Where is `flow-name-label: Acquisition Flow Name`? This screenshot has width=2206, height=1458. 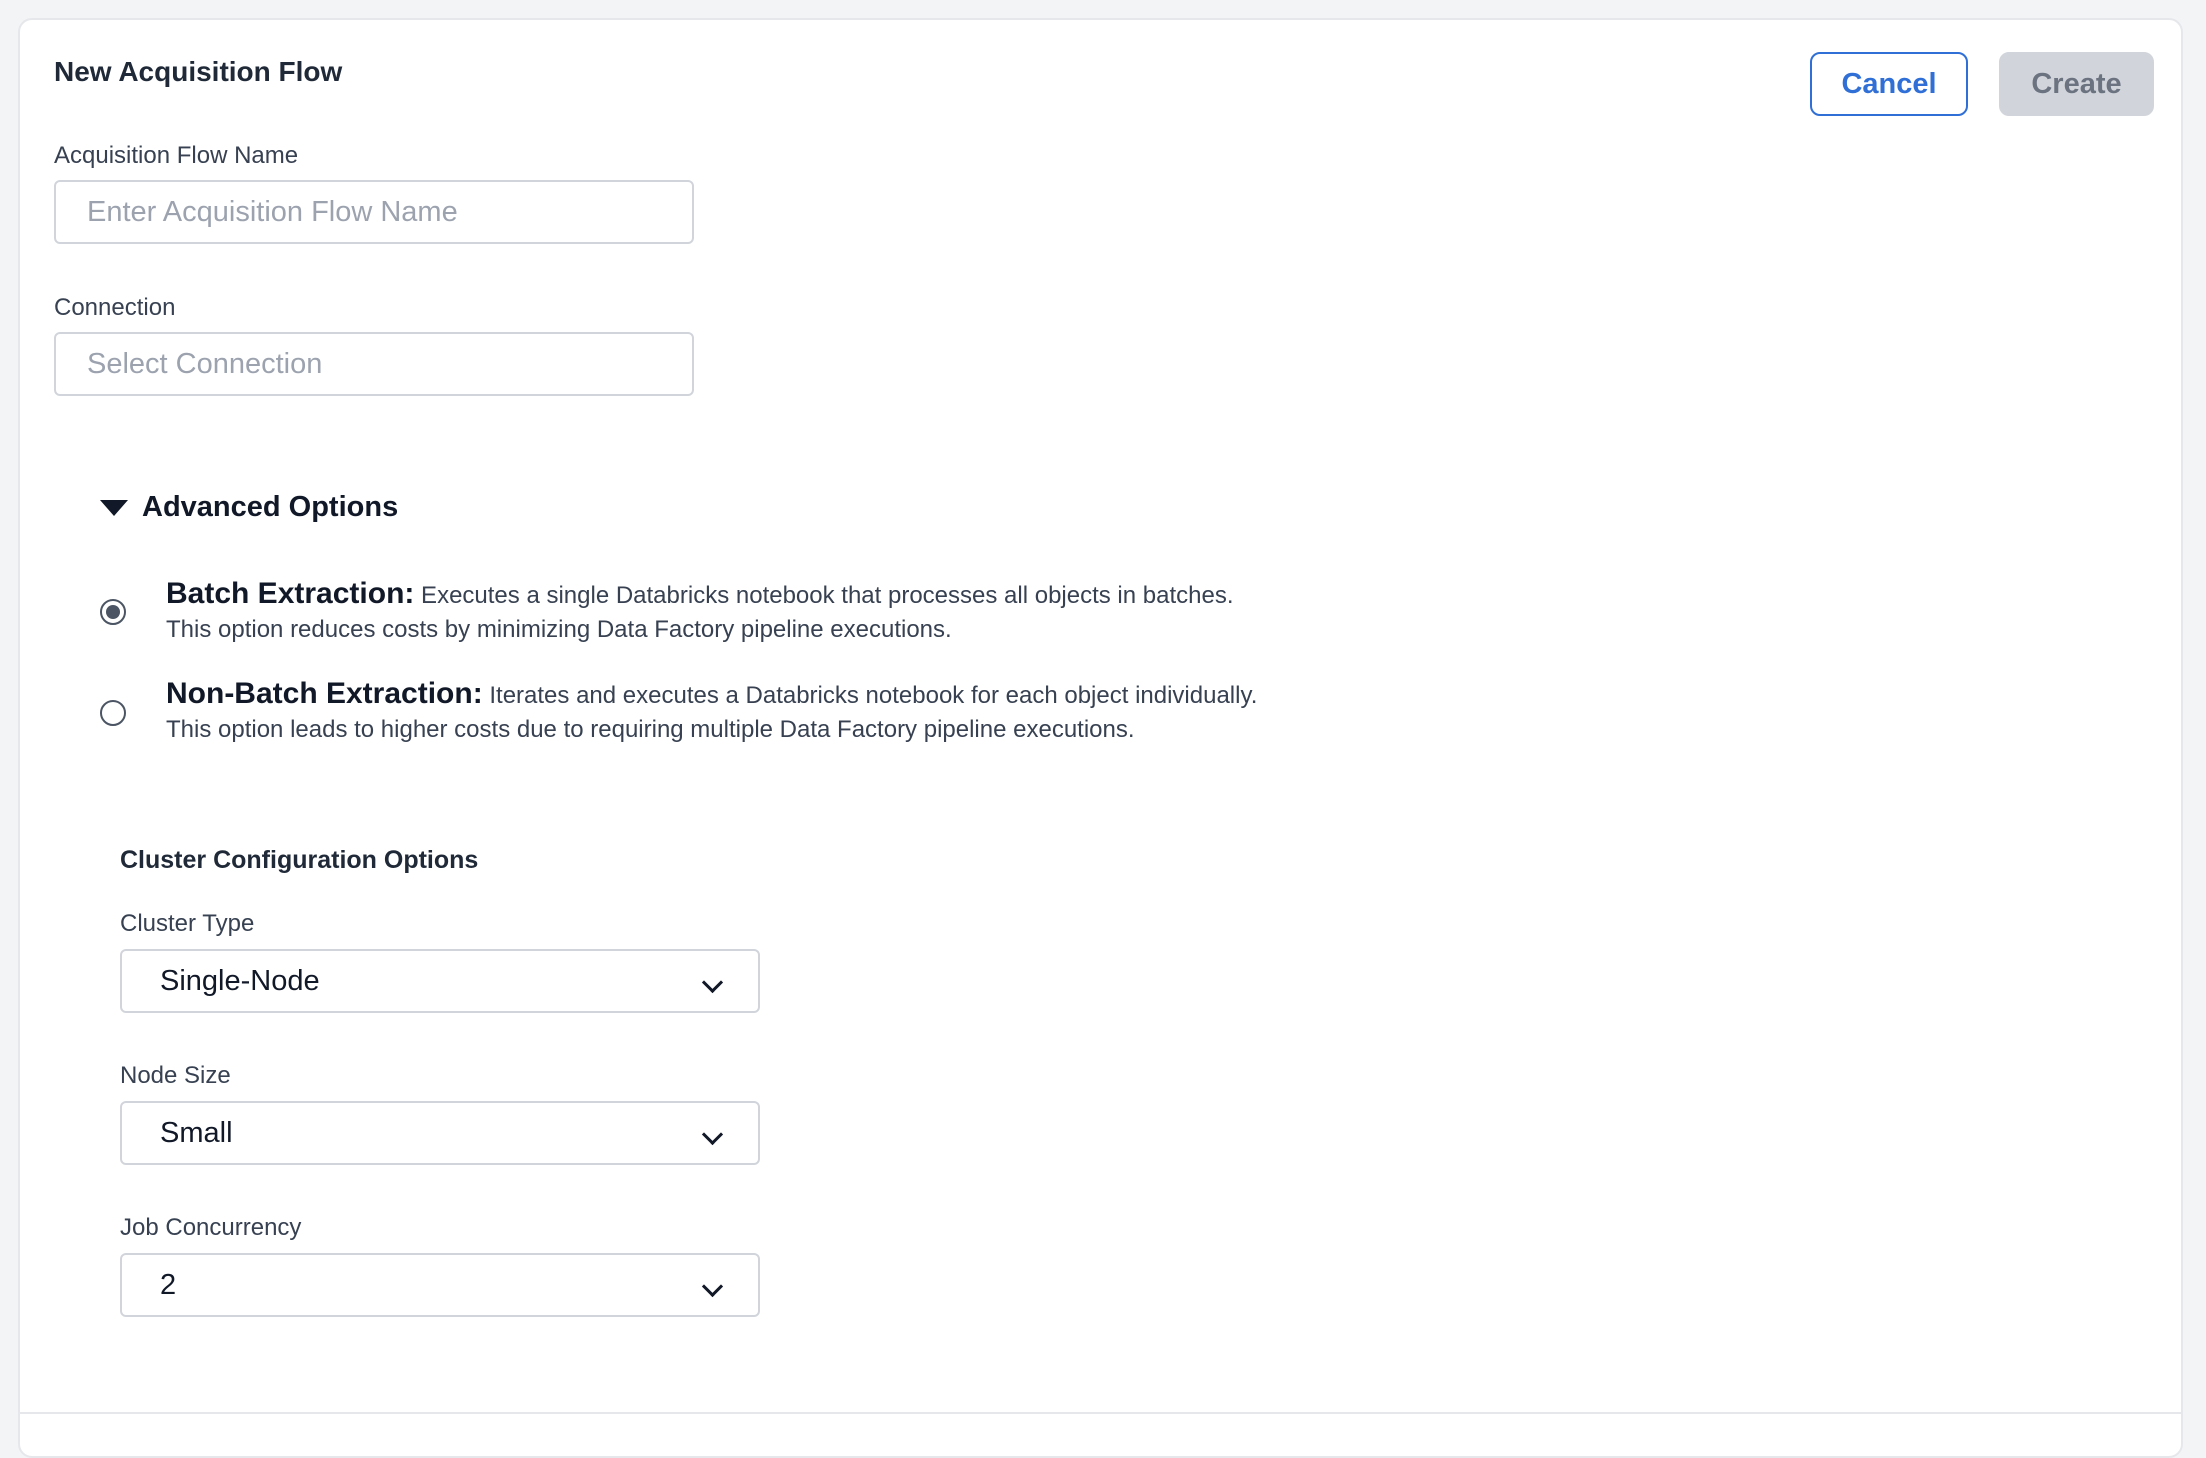
flow-name-label: Acquisition Flow Name is located at coordinates (176, 155).